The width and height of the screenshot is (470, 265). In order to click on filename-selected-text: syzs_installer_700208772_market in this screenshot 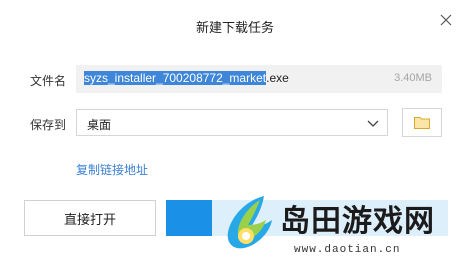, I will do `click(175, 78)`.